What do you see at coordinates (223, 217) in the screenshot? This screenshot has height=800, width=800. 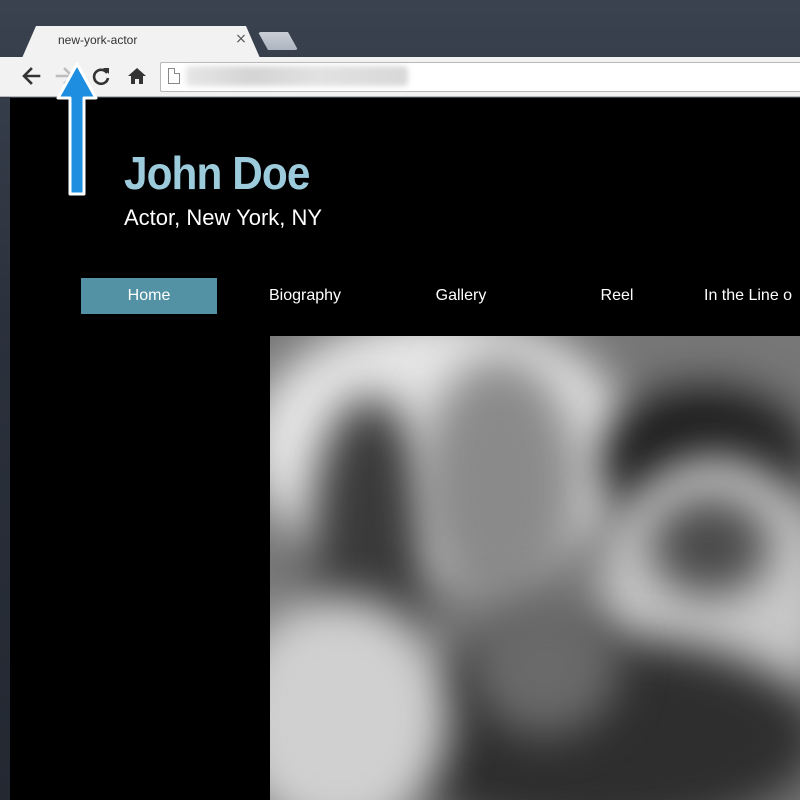 I see `site-tagline: Actor, New York, NY` at bounding box center [223, 217].